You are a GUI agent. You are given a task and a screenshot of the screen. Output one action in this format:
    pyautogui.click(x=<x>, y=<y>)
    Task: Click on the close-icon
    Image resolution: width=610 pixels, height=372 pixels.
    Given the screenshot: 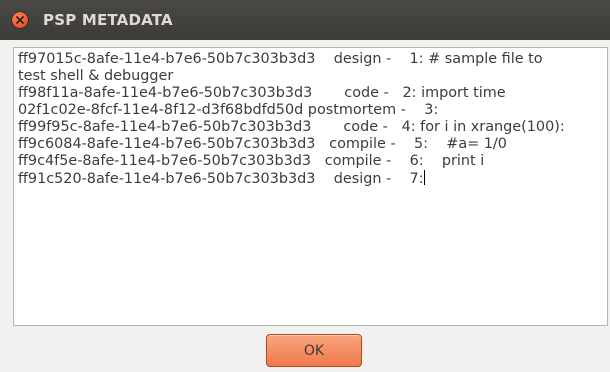 What is the action you would take?
    pyautogui.click(x=20, y=20)
    